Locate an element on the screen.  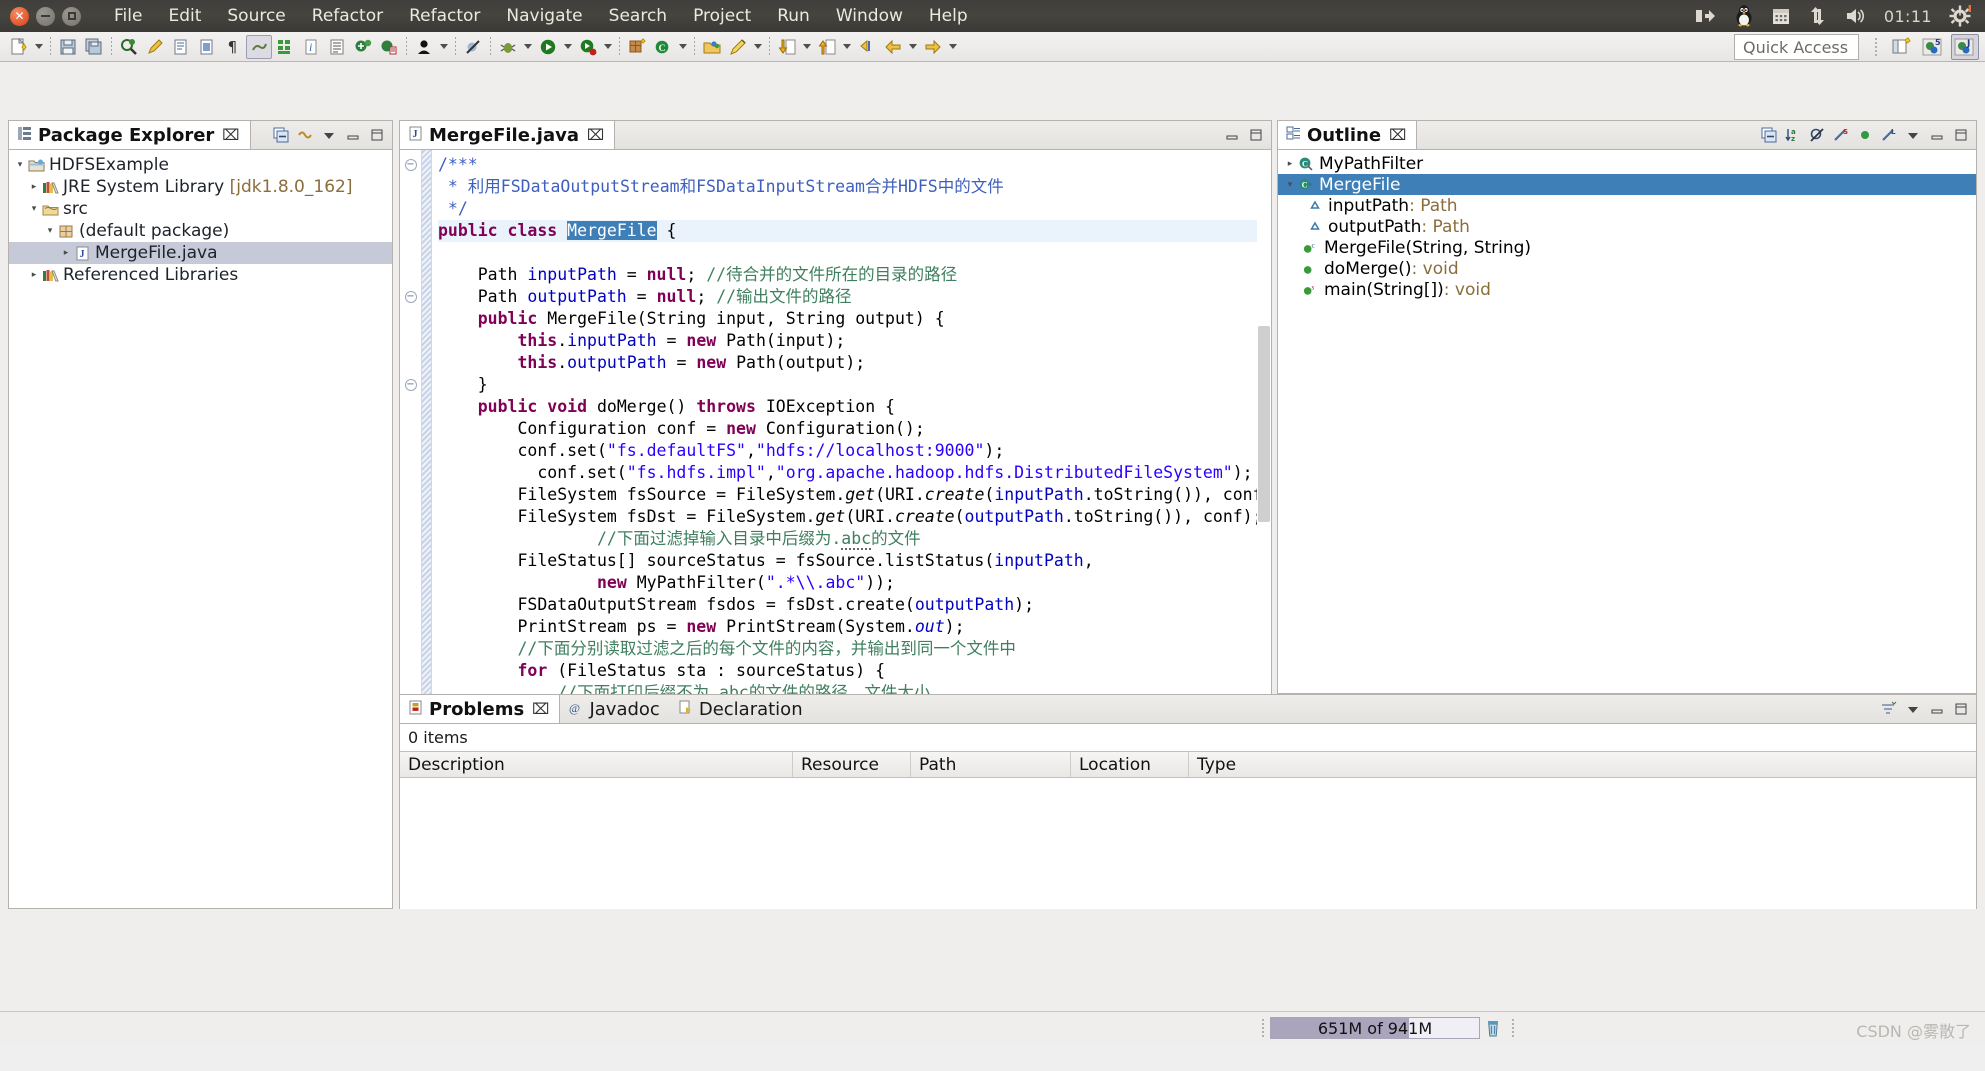
menu-project: Project is located at coordinates (722, 16).